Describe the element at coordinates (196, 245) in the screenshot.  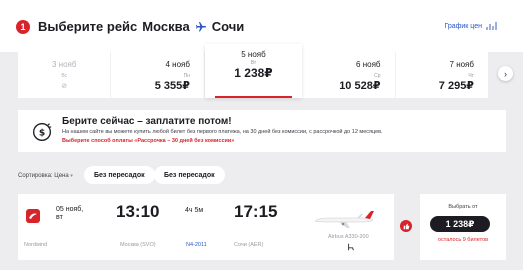
I see `flight-number: N4-2011` at that location.